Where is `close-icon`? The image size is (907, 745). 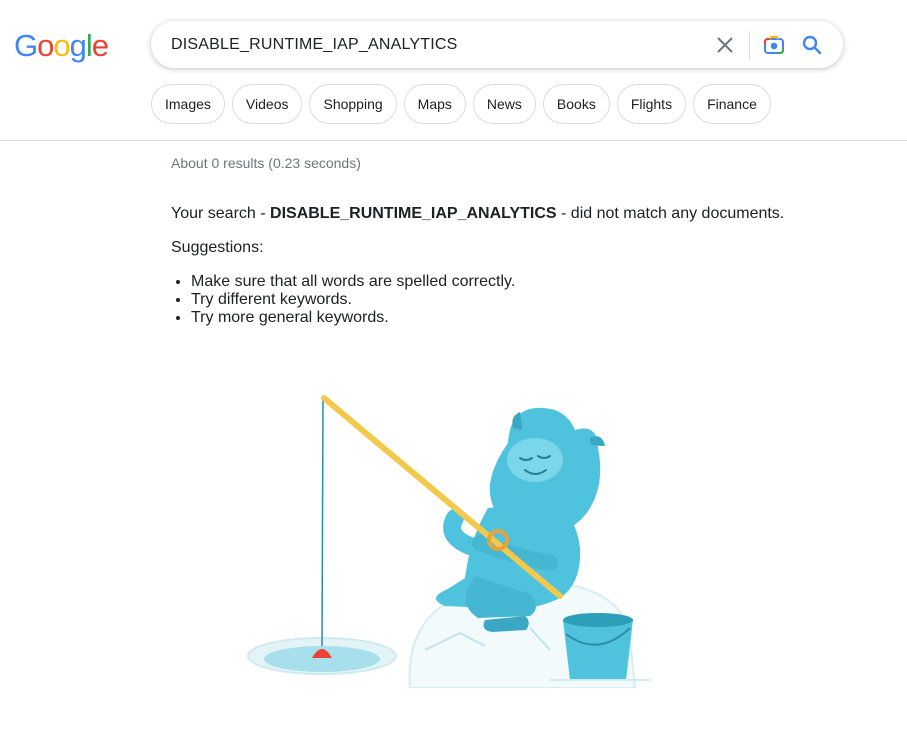 close-icon is located at coordinates (725, 45).